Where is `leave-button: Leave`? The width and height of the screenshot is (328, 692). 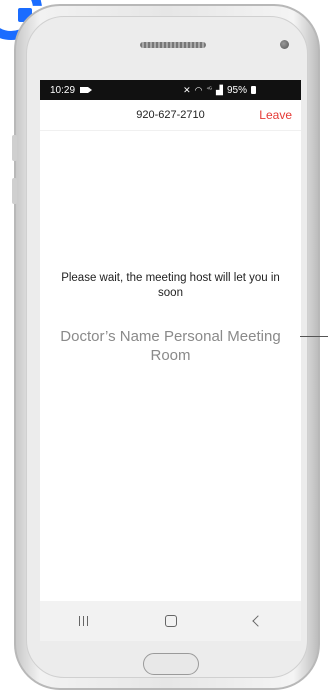
leave-button: Leave is located at coordinates (275, 115).